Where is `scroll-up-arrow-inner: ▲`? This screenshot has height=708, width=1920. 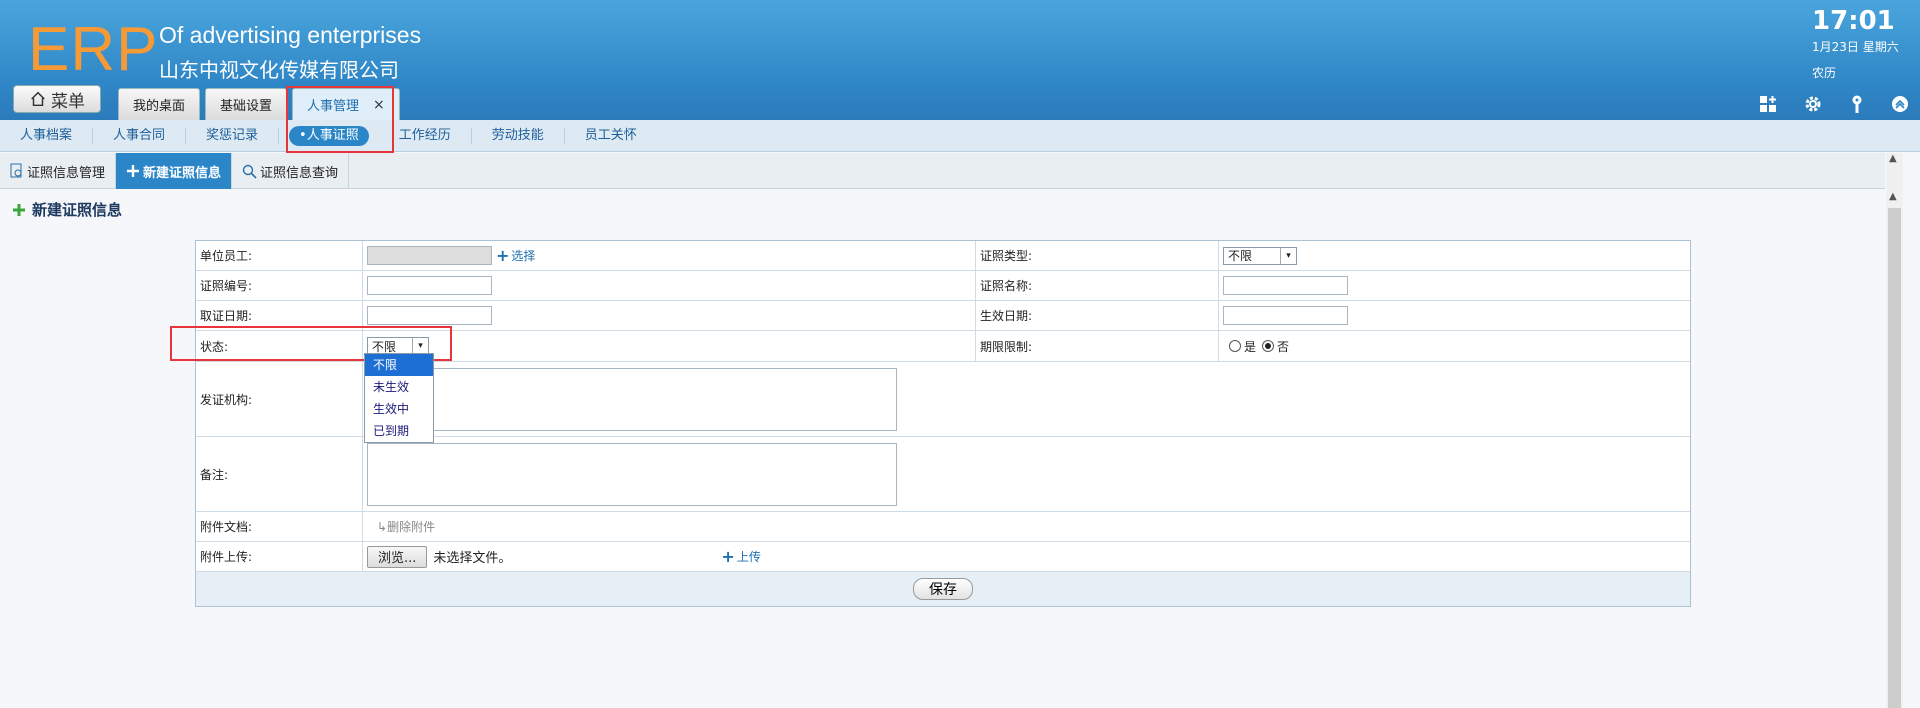 scroll-up-arrow-inner: ▲ is located at coordinates (1893, 196).